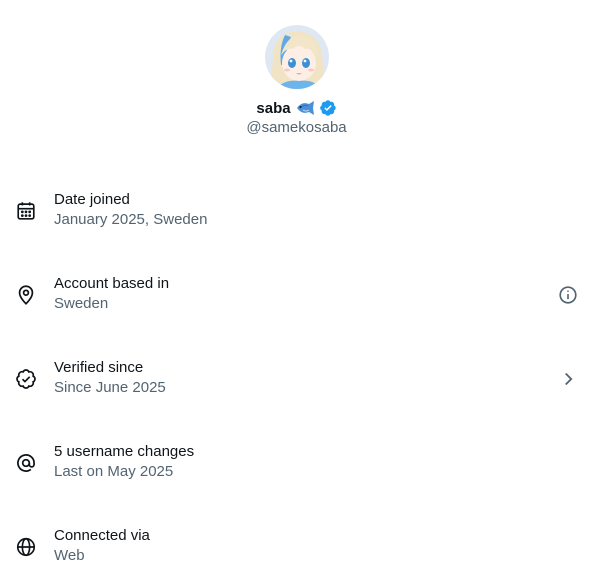  Describe the element at coordinates (26, 211) in the screenshot. I see `calendar-icon` at that location.